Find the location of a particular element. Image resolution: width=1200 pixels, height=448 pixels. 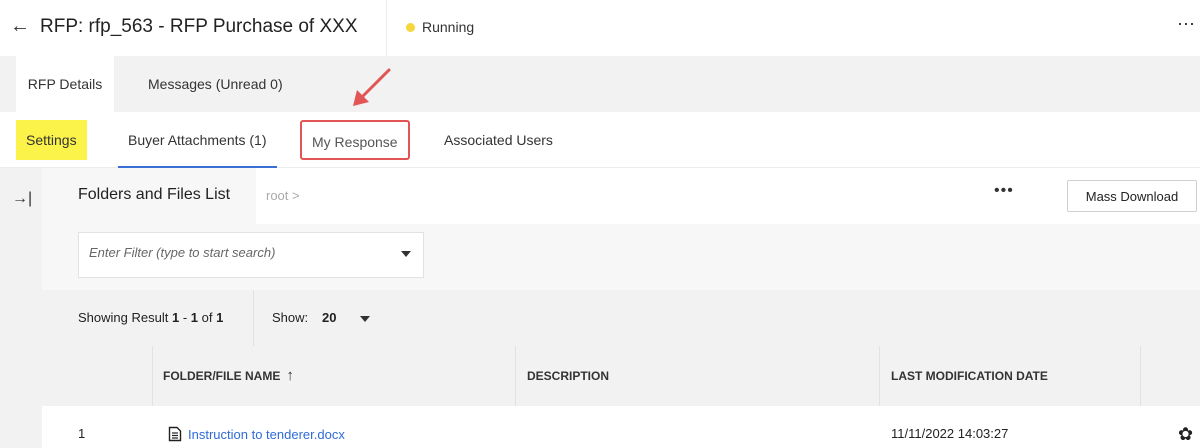

tab-settings-label: Settings is located at coordinates (51, 140).